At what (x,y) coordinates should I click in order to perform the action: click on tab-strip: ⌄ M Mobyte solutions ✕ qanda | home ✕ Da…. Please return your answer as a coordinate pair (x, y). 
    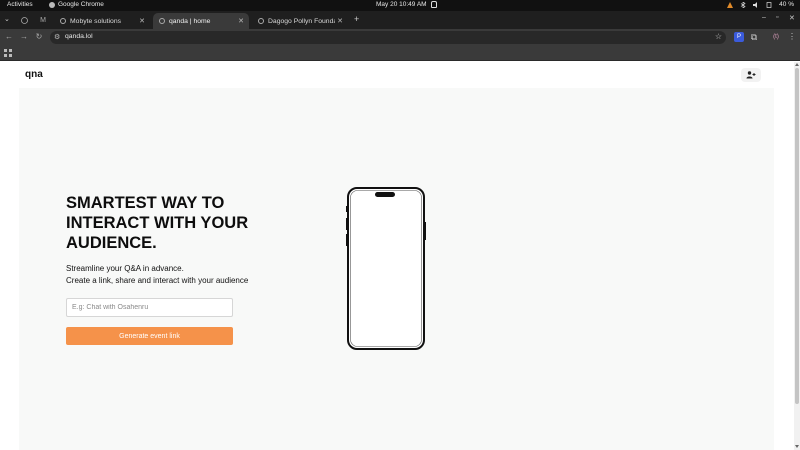
    Looking at the image, I should click on (400, 20).